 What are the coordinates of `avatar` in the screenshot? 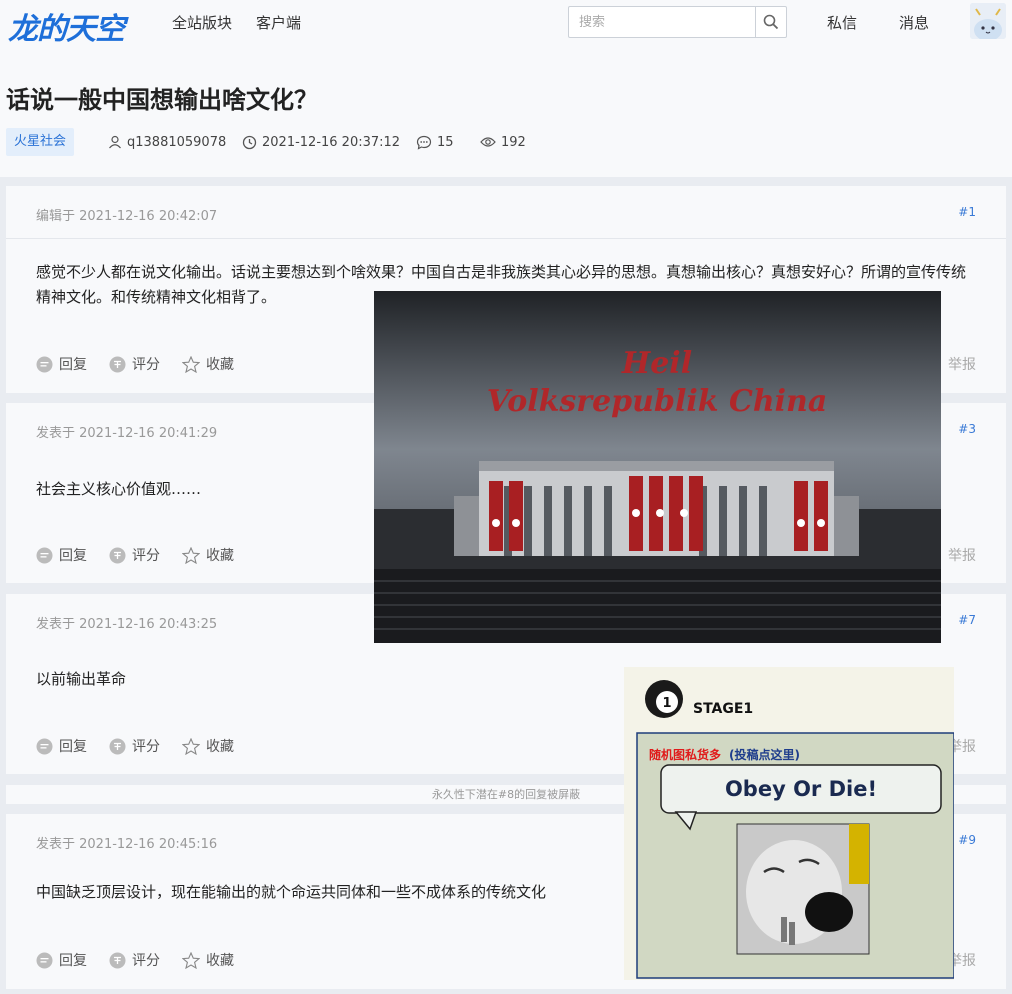 It's located at (988, 21).